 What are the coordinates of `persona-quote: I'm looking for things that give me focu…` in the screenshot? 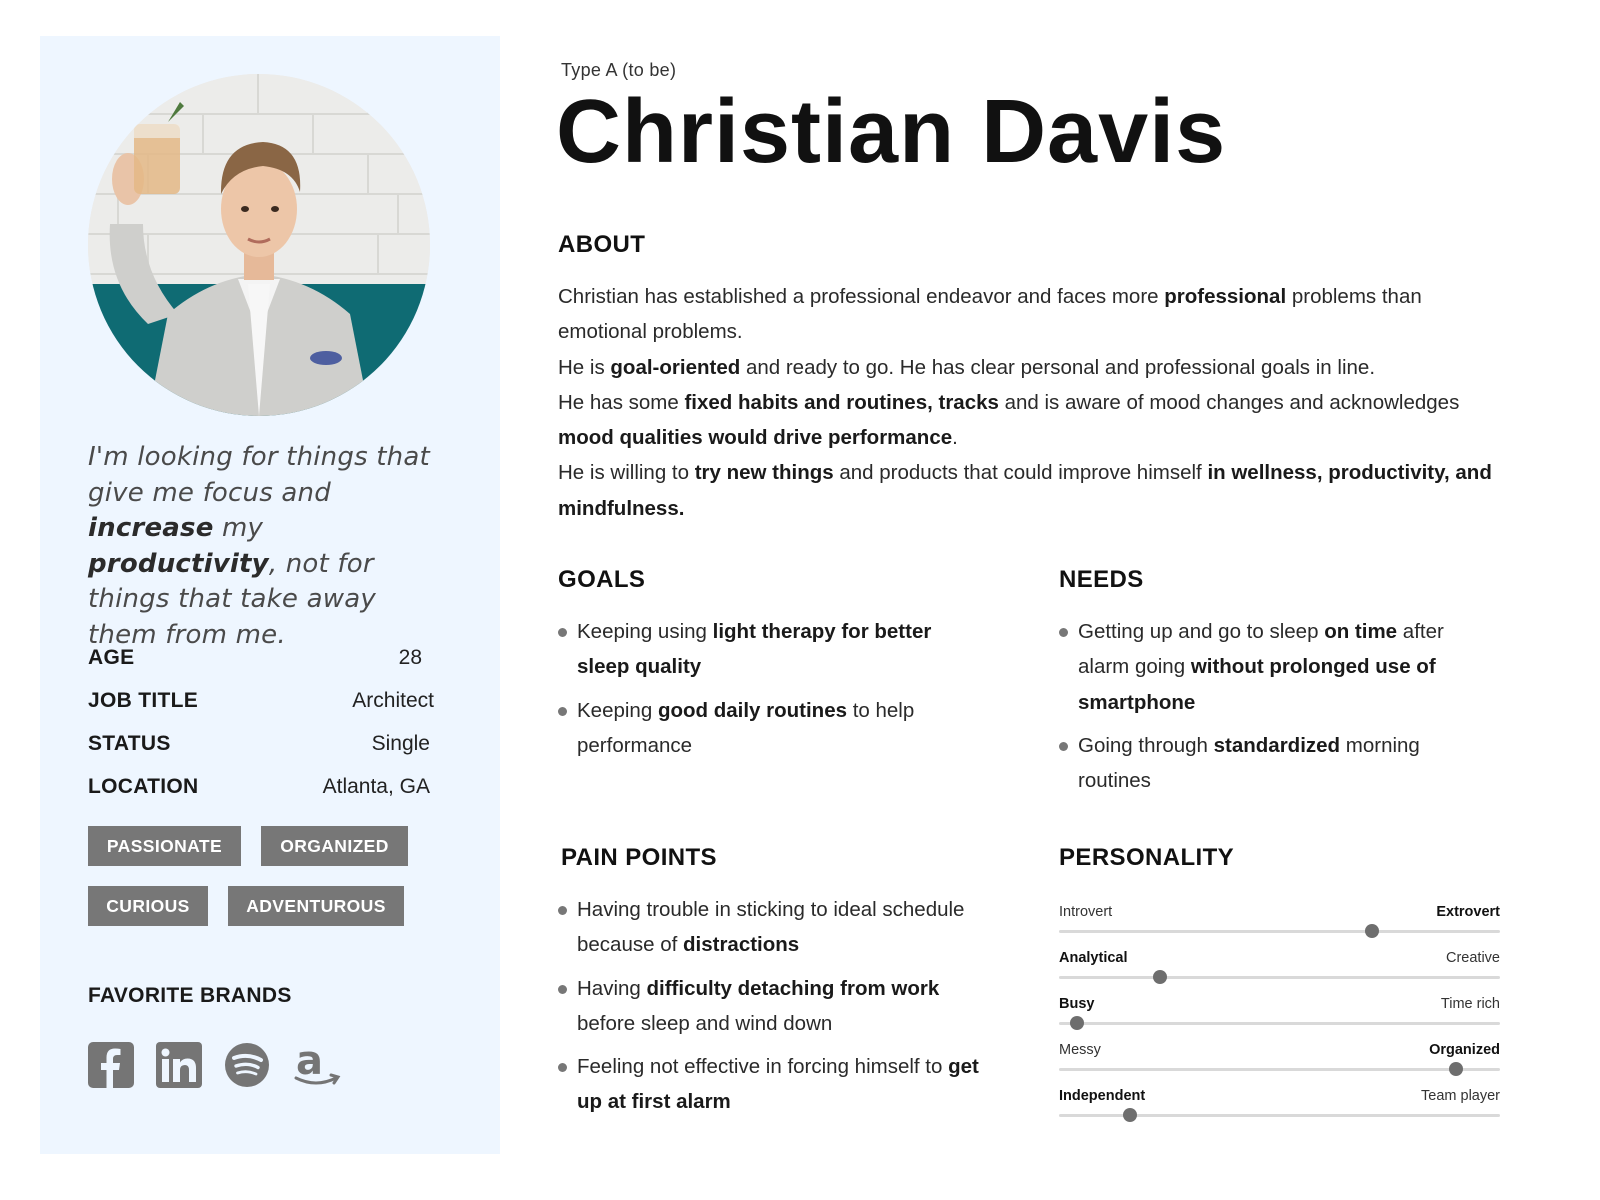 It's located at (268, 546).